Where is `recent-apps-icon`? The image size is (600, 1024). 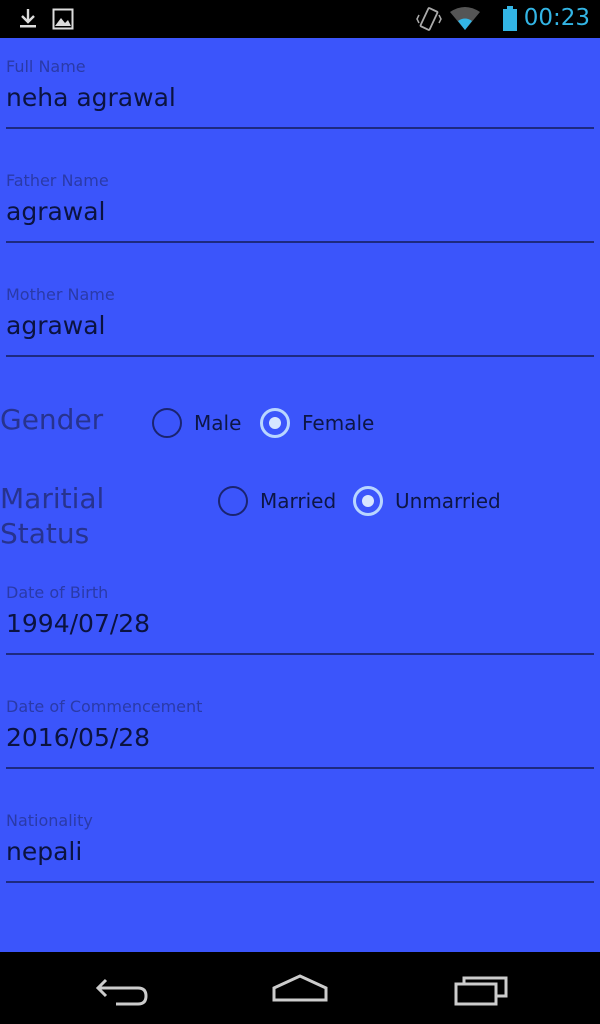 recent-apps-icon is located at coordinates (482, 988).